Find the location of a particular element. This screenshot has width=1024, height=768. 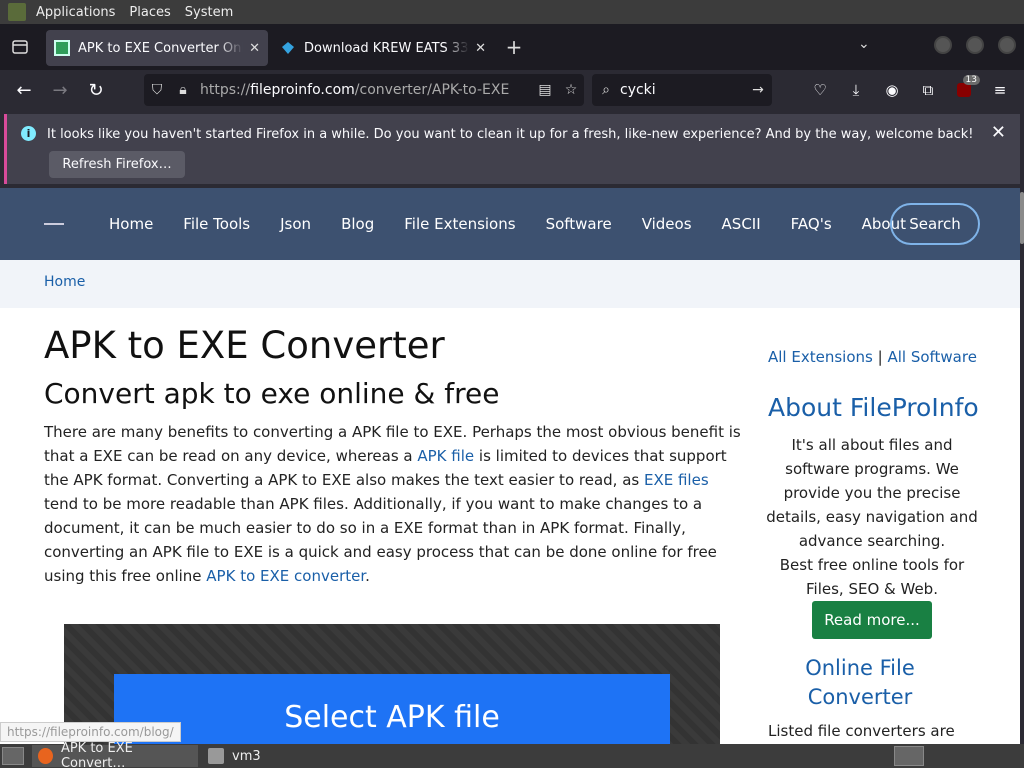

close-notification-icon: ✕ is located at coordinates (998, 132).